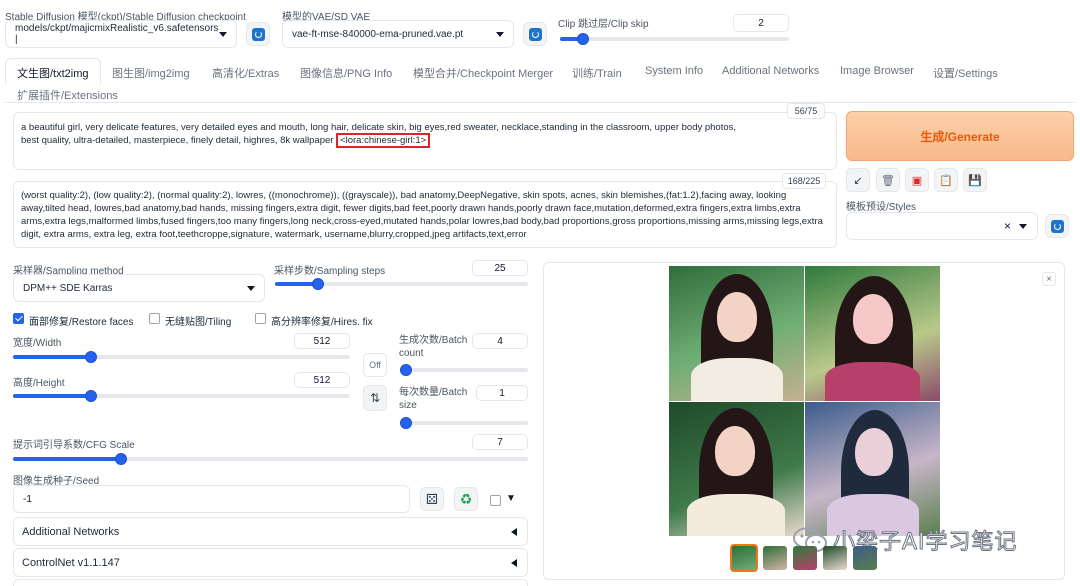 This screenshot has width=1080, height=586. What do you see at coordinates (181, 357) in the screenshot?
I see `width-slider` at bounding box center [181, 357].